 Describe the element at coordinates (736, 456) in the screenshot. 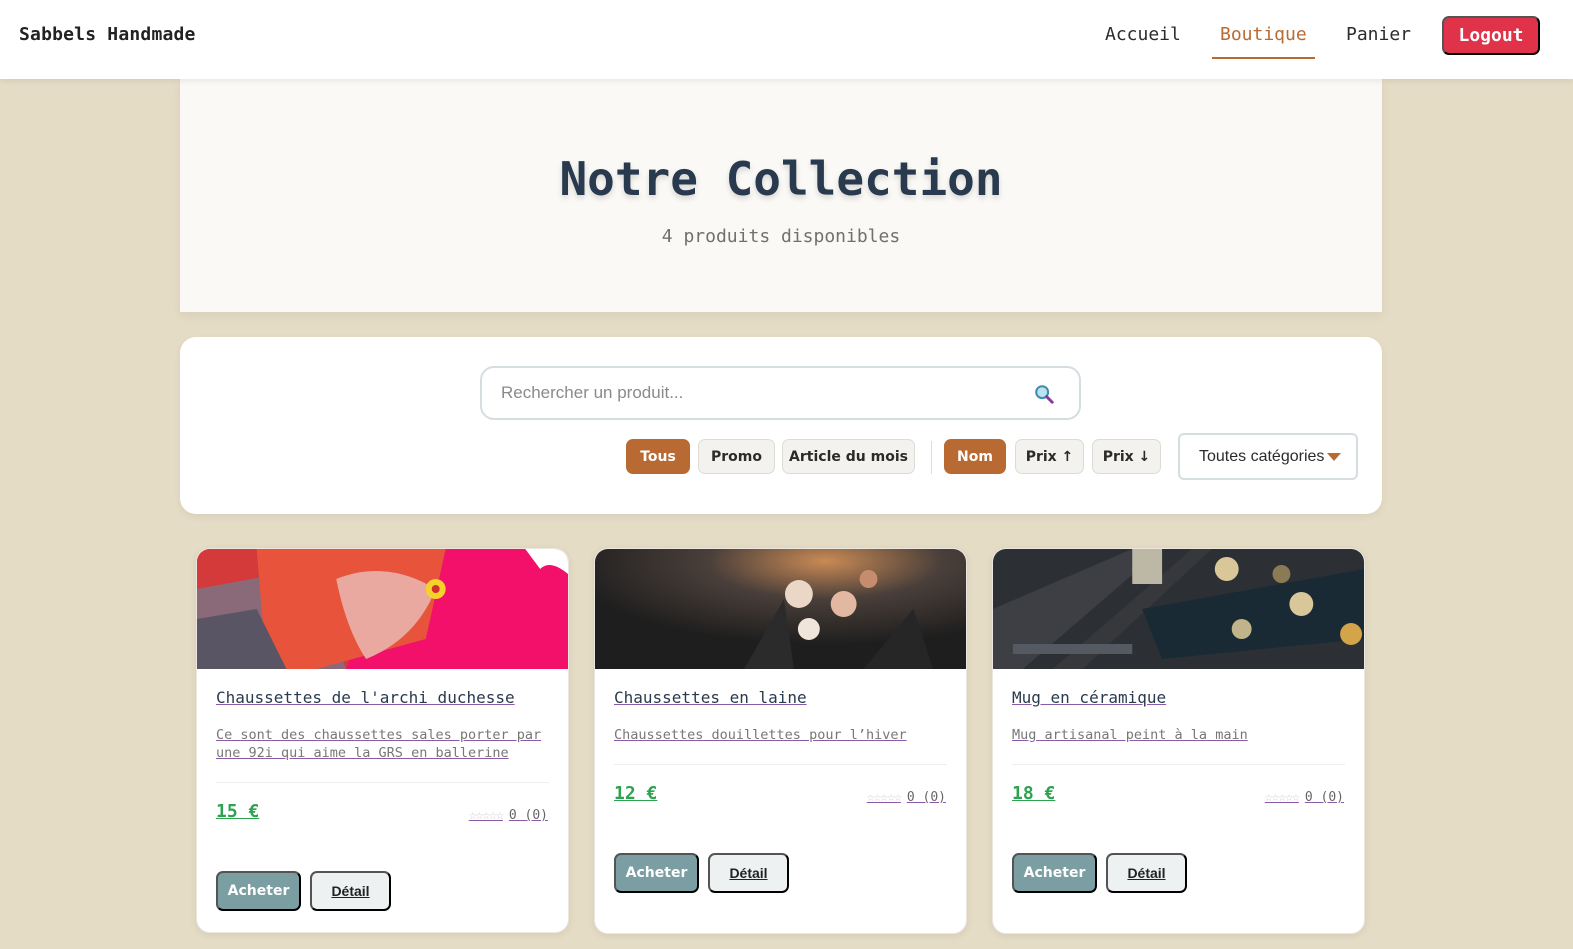

I see `filter-chip-promo: Promo` at that location.